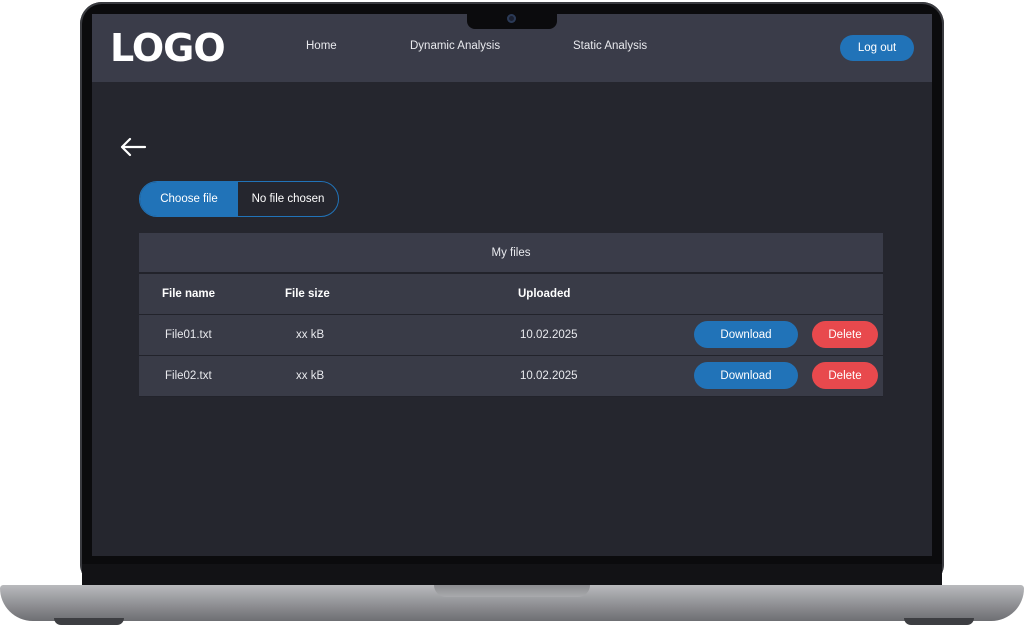  What do you see at coordinates (188, 376) in the screenshot?
I see `file-name: File02.txt` at bounding box center [188, 376].